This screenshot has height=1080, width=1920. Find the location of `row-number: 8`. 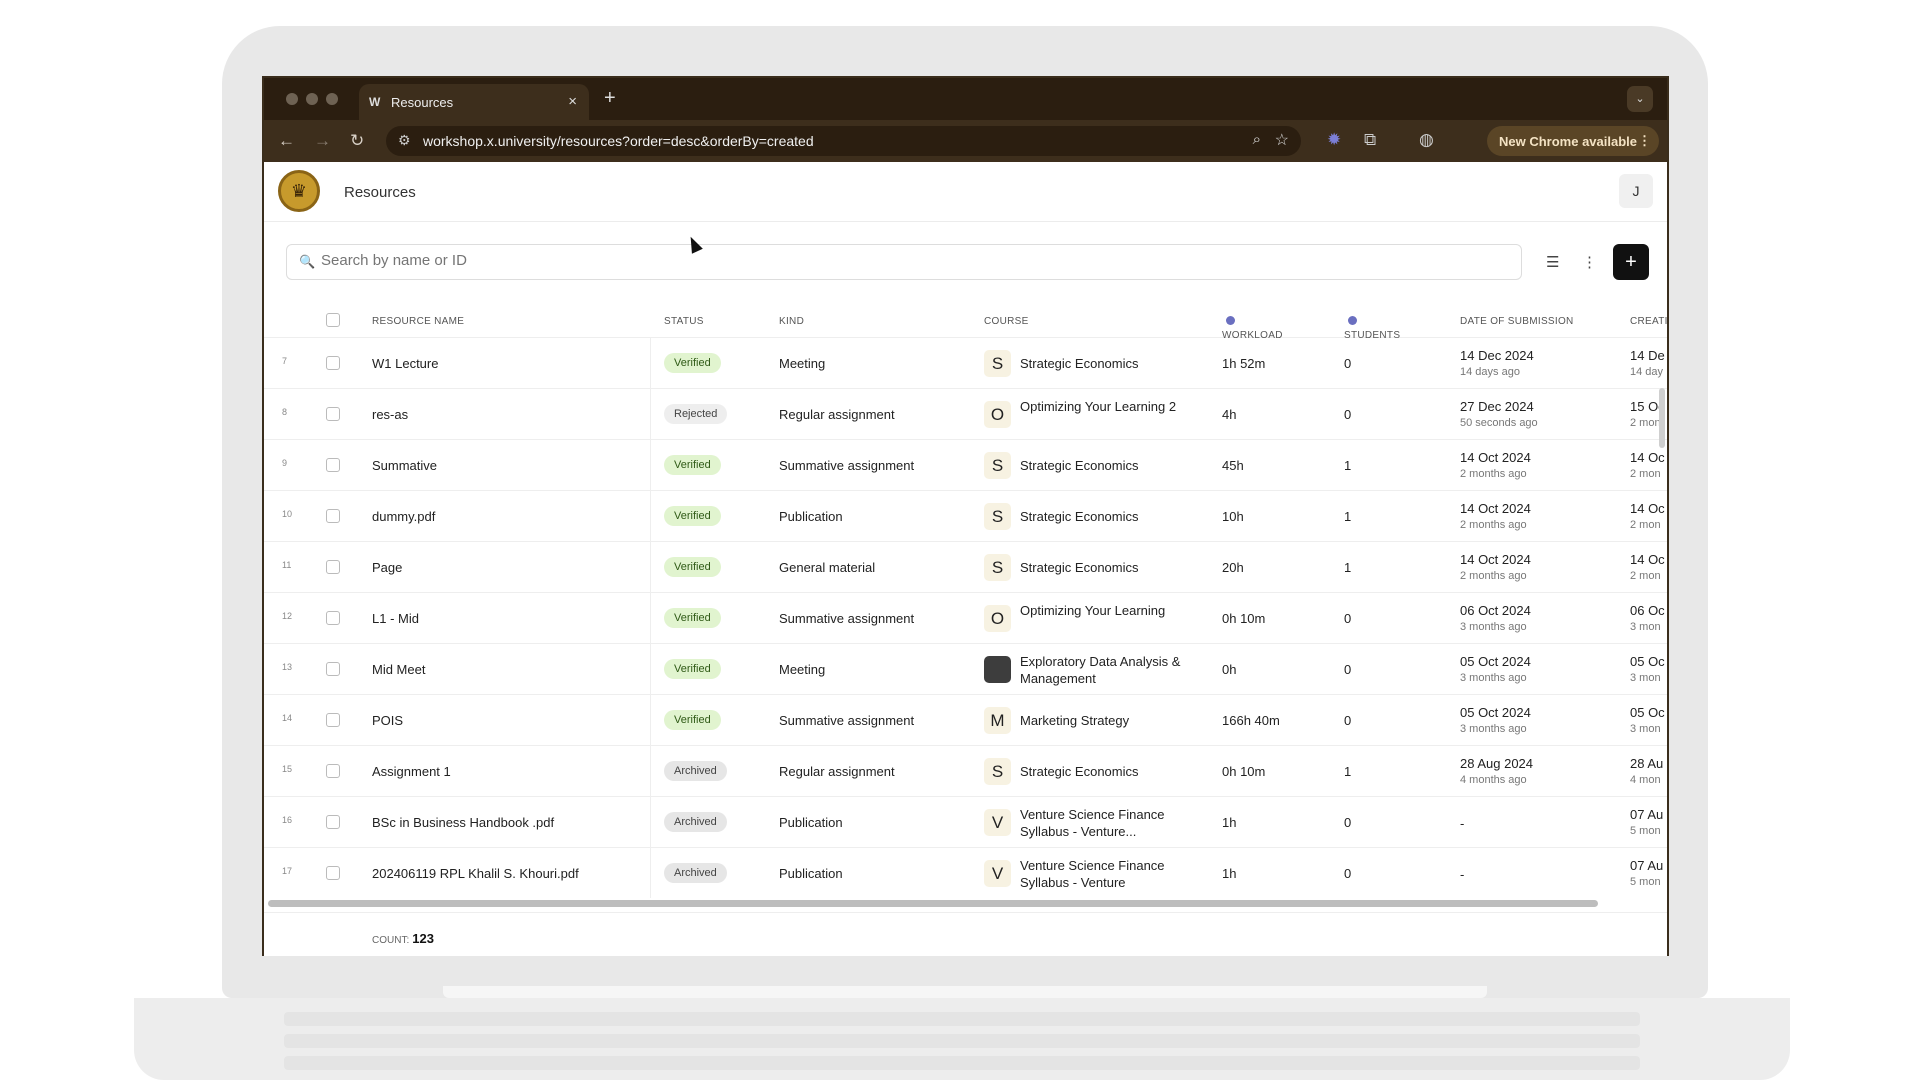

row-number: 8 is located at coordinates (285, 412).